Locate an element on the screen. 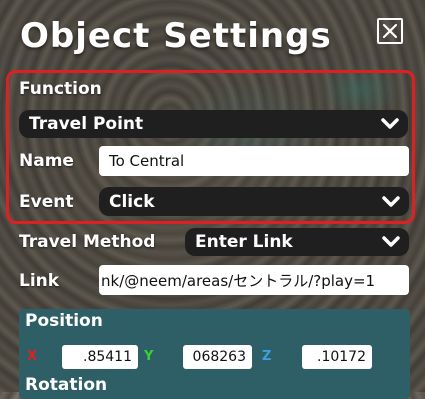 The width and height of the screenshot is (425, 399). close-button is located at coordinates (390, 31).